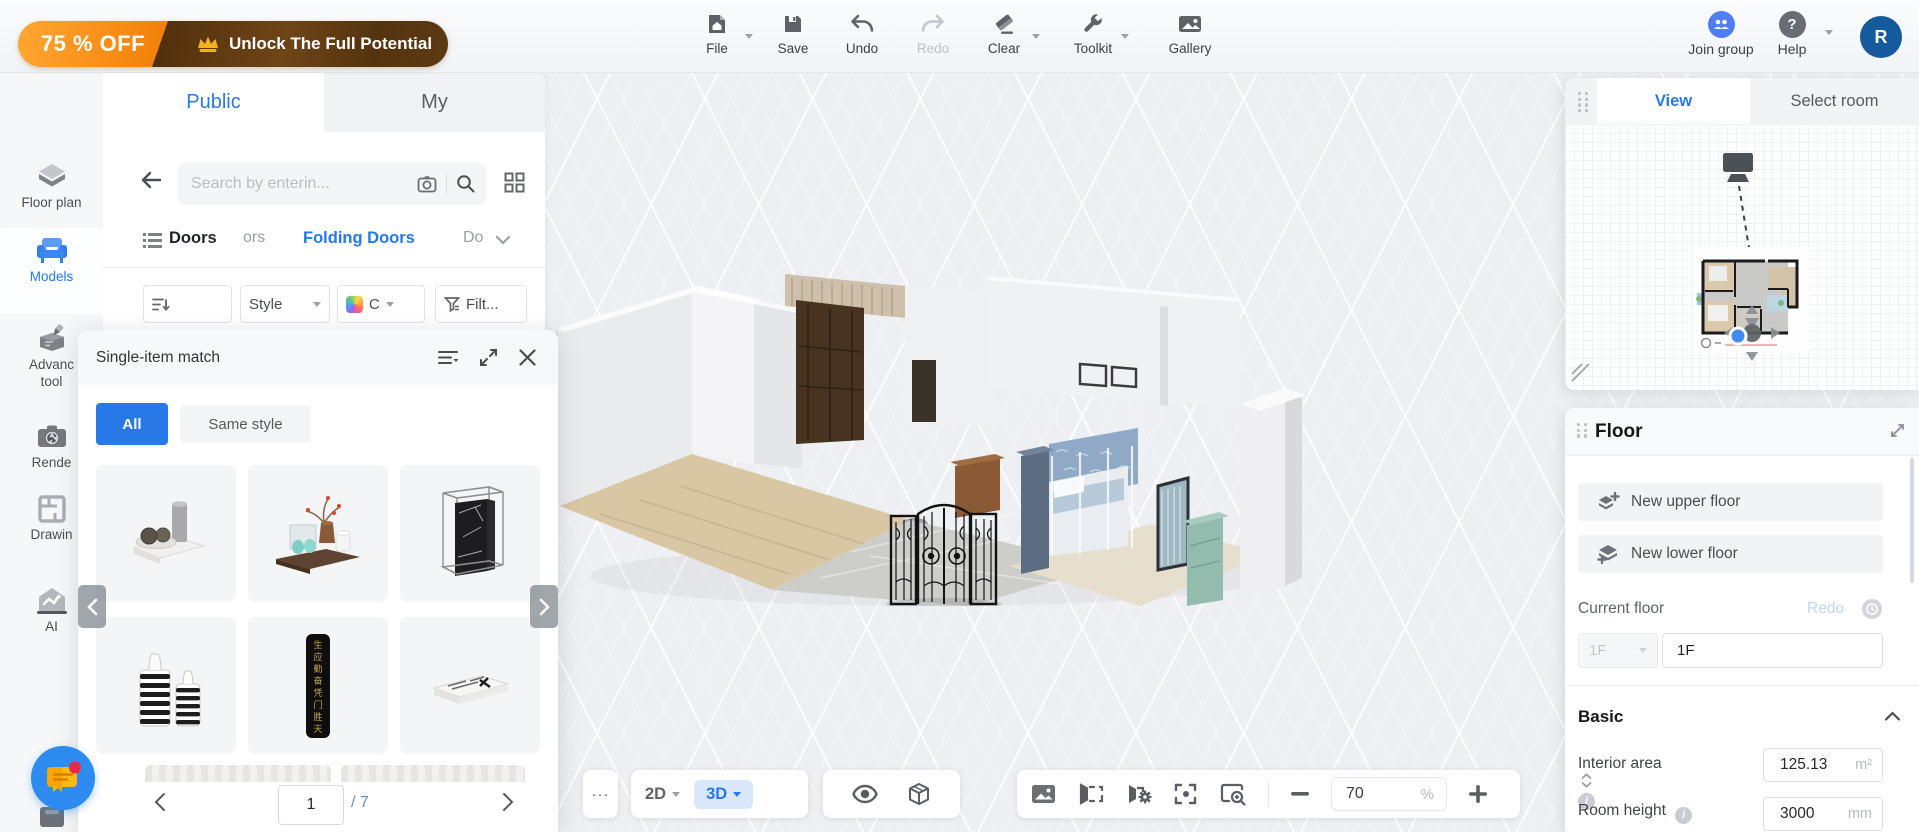  I want to click on product-thumbnail-tray-set, so click(318, 533).